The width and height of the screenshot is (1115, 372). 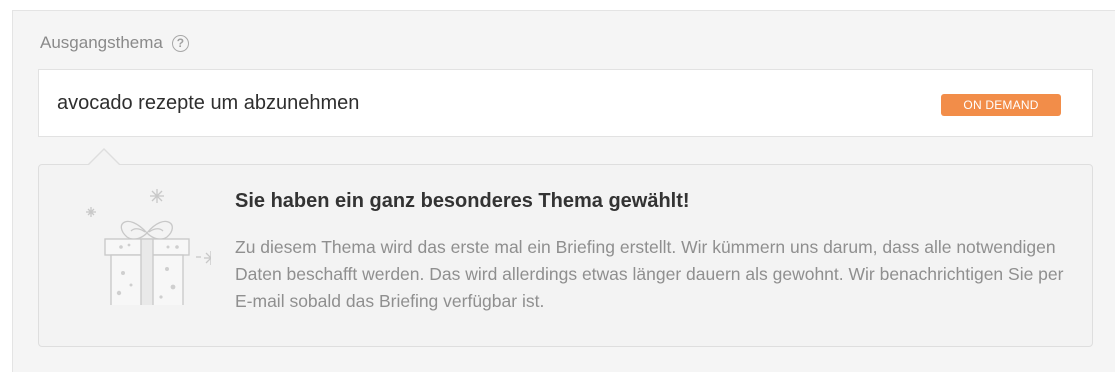 I want to click on field-label-row: Ausgangsthema ?, so click(x=114, y=43).